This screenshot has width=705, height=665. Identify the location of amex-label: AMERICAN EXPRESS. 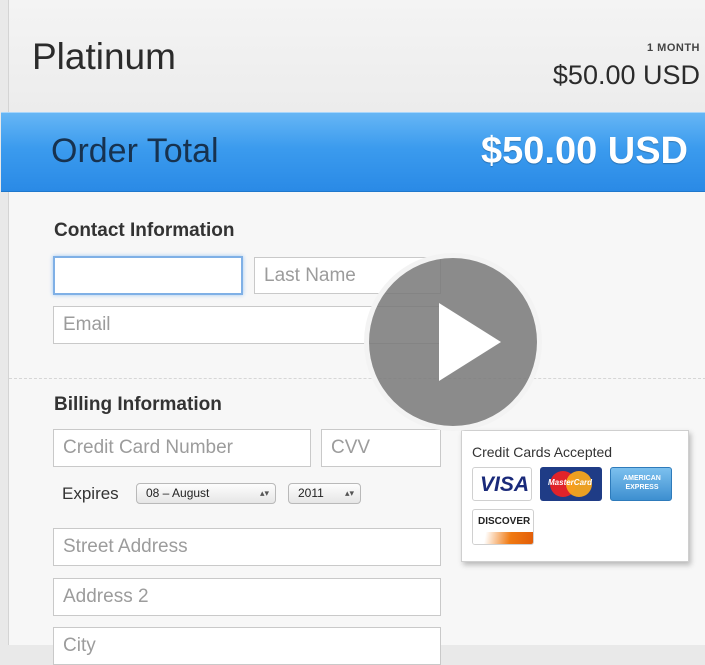
(642, 483).